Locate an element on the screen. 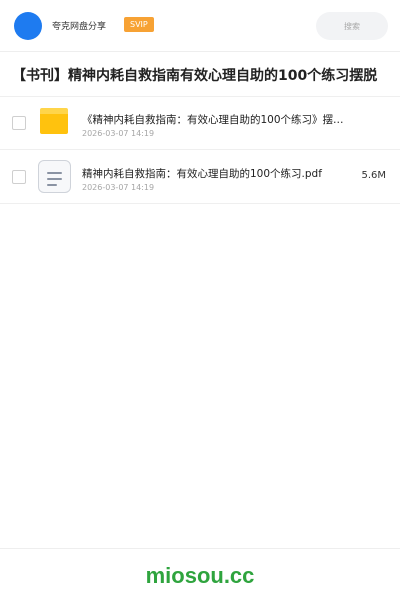 The width and height of the screenshot is (400, 600). site-brand: miosou.cc is located at coordinates (200, 576).